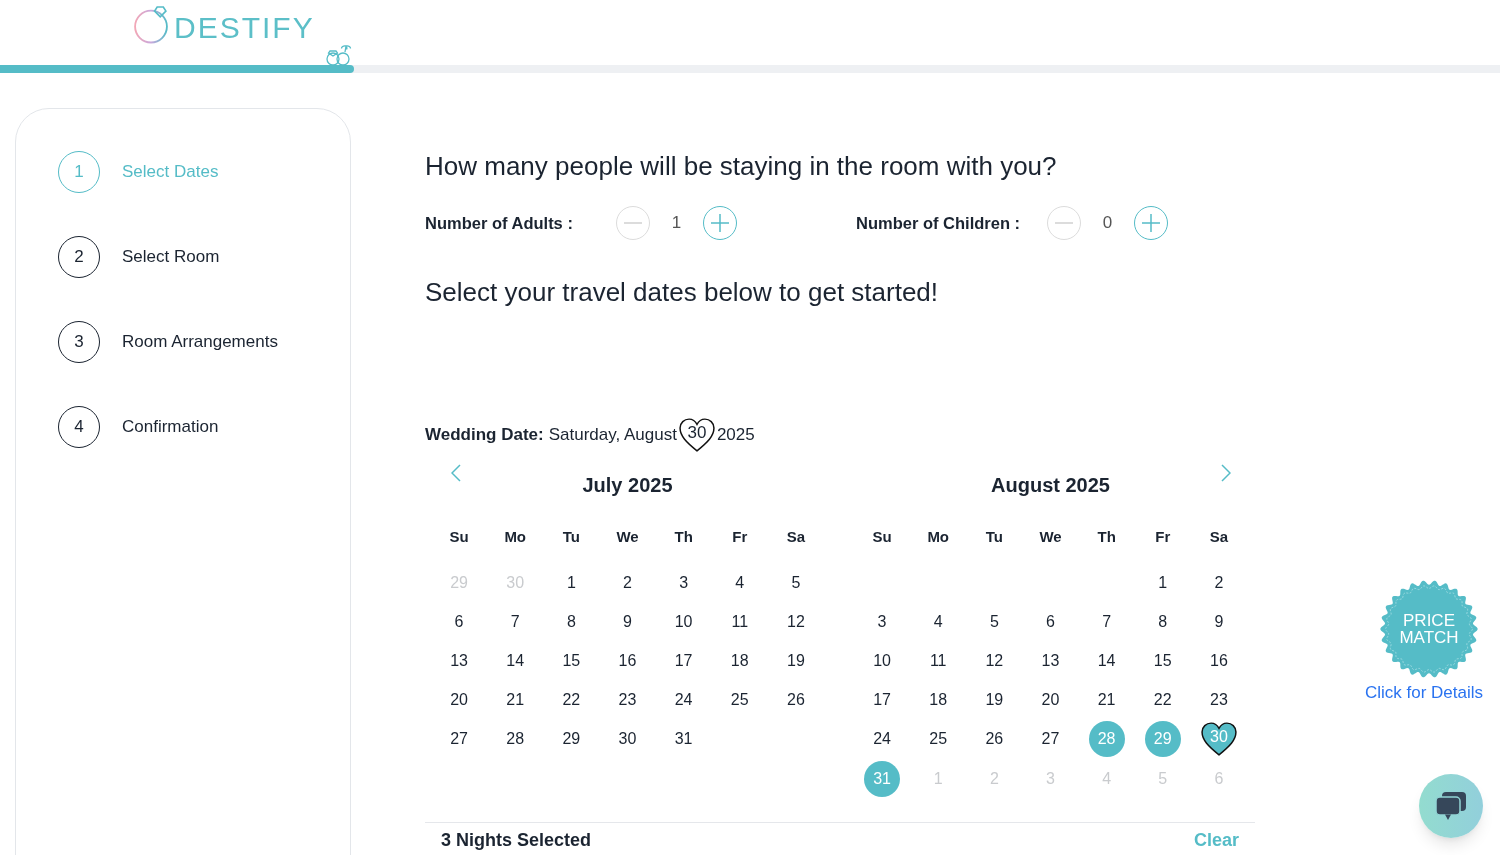 This screenshot has width=1500, height=855. What do you see at coordinates (484, 435) in the screenshot?
I see `wedding-date-label: Wedding Date:` at bounding box center [484, 435].